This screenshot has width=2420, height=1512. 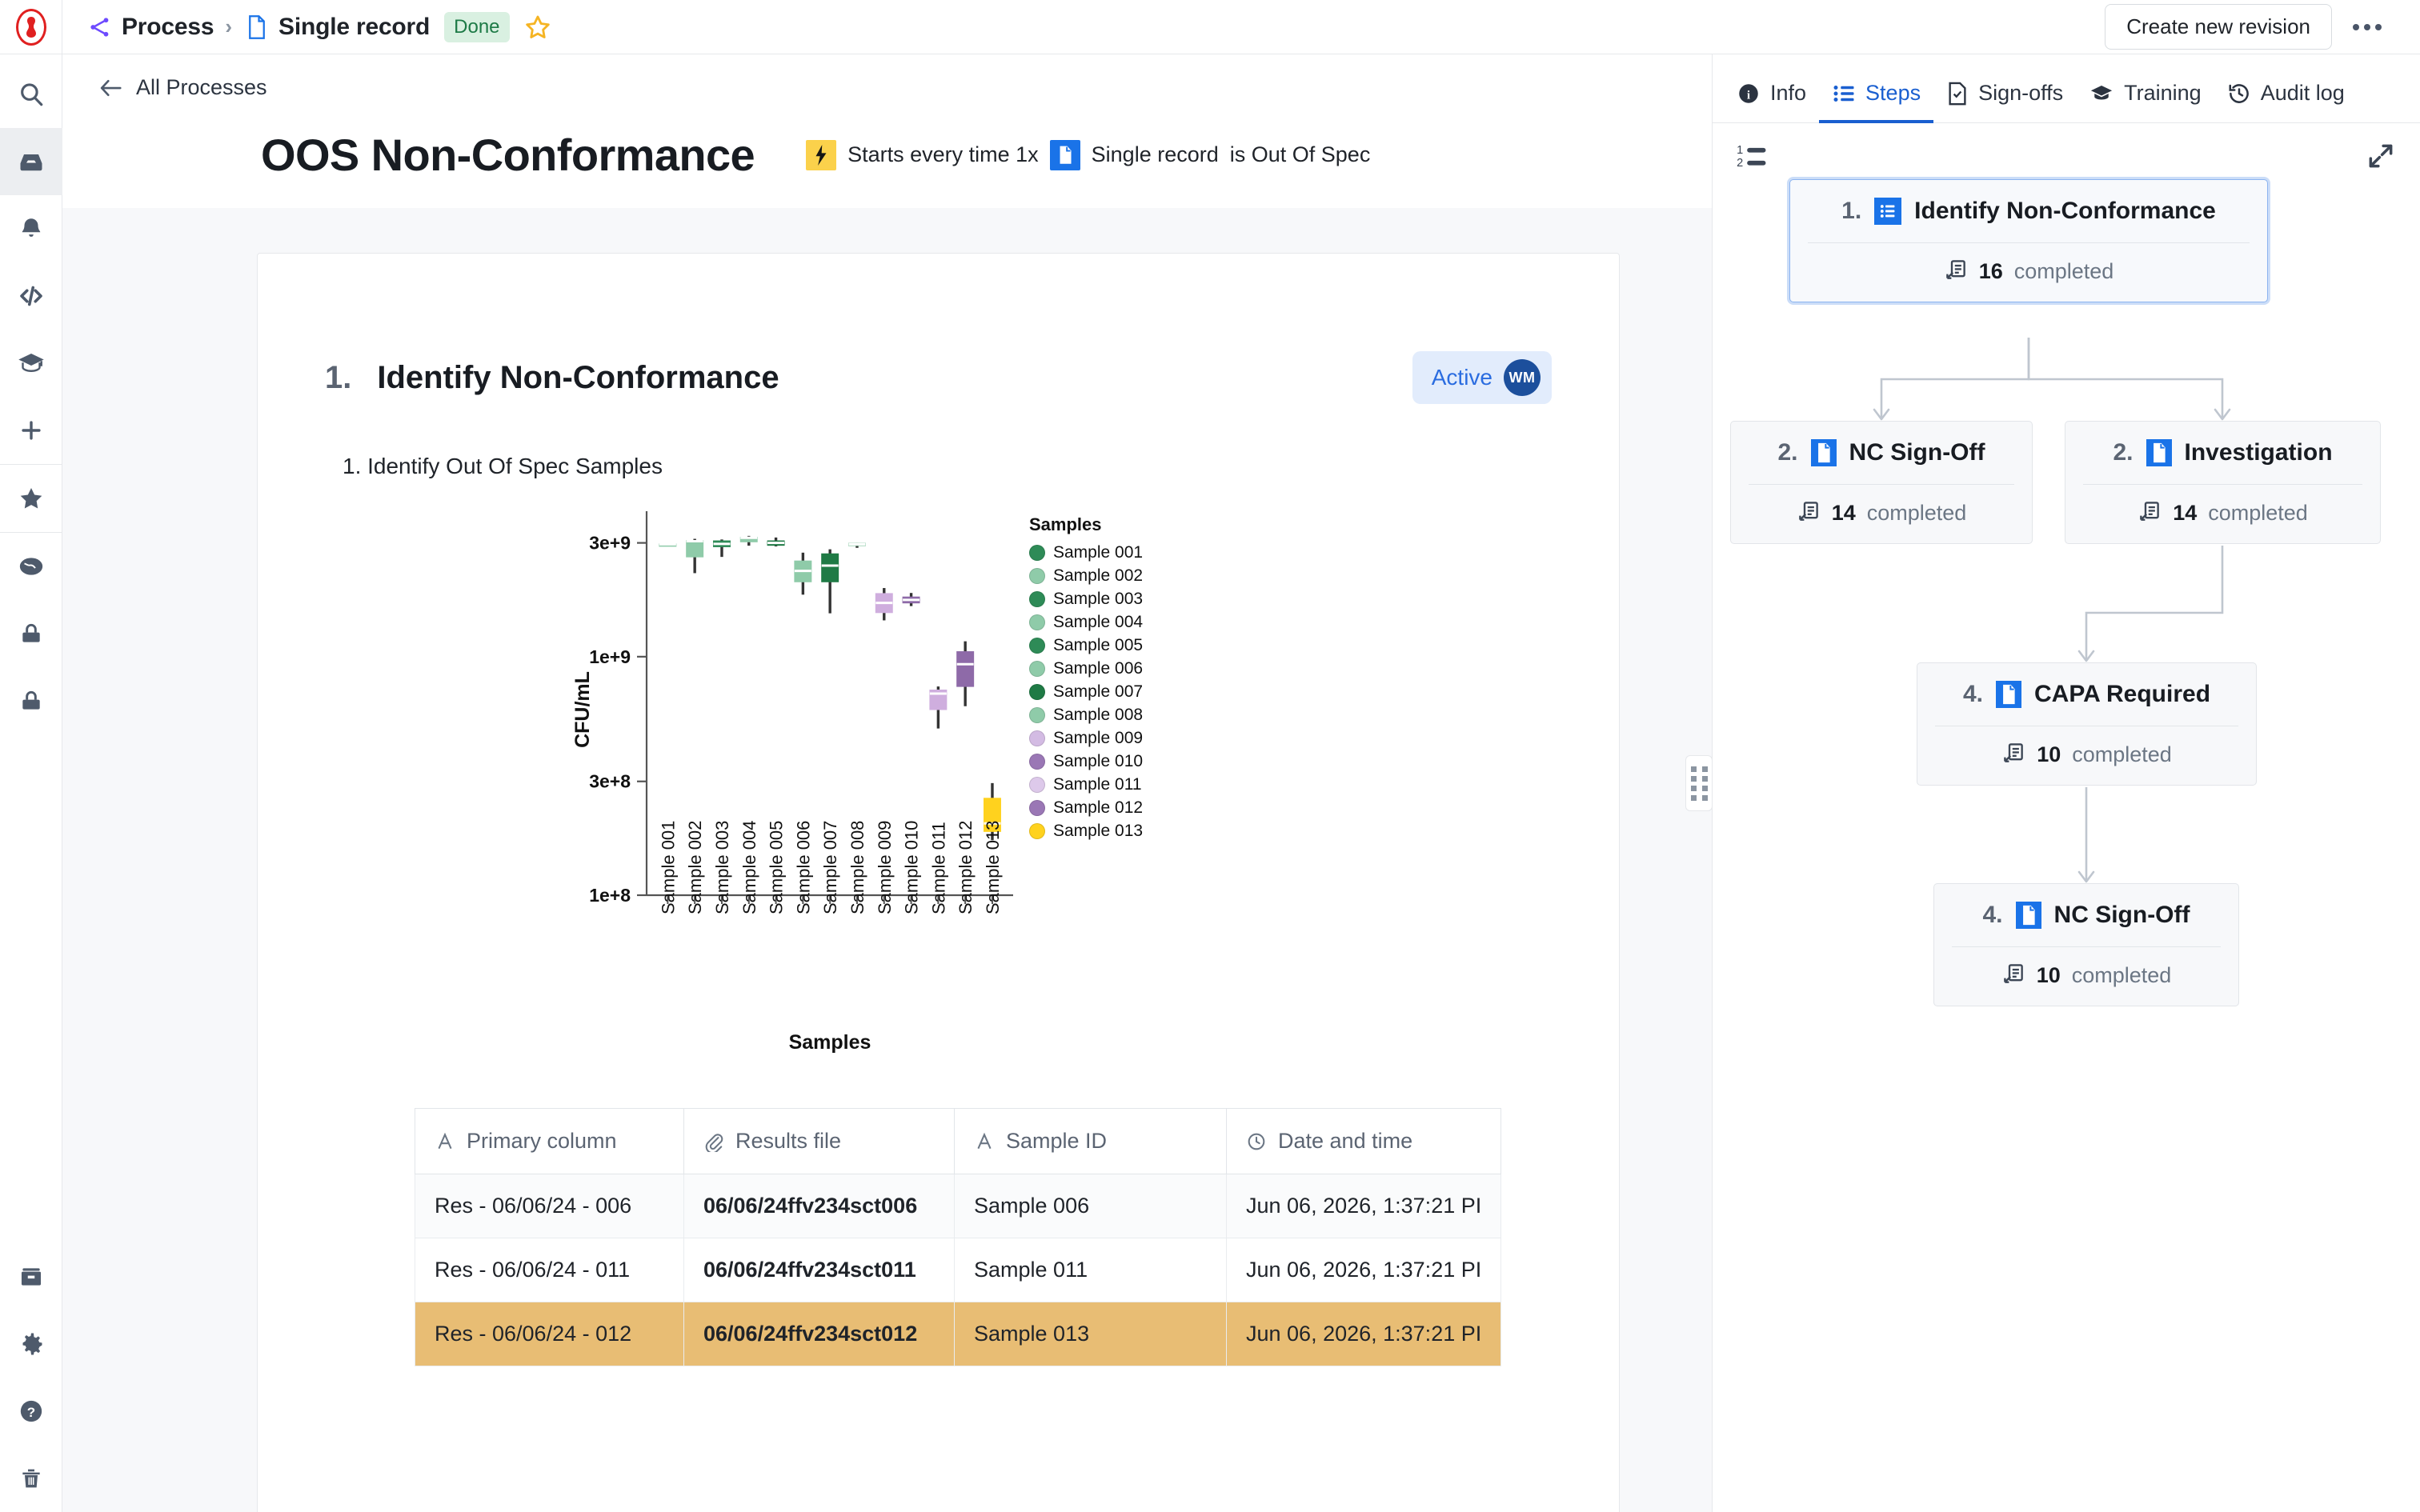 What do you see at coordinates (1956, 272) in the screenshot?
I see `record-icon` at bounding box center [1956, 272].